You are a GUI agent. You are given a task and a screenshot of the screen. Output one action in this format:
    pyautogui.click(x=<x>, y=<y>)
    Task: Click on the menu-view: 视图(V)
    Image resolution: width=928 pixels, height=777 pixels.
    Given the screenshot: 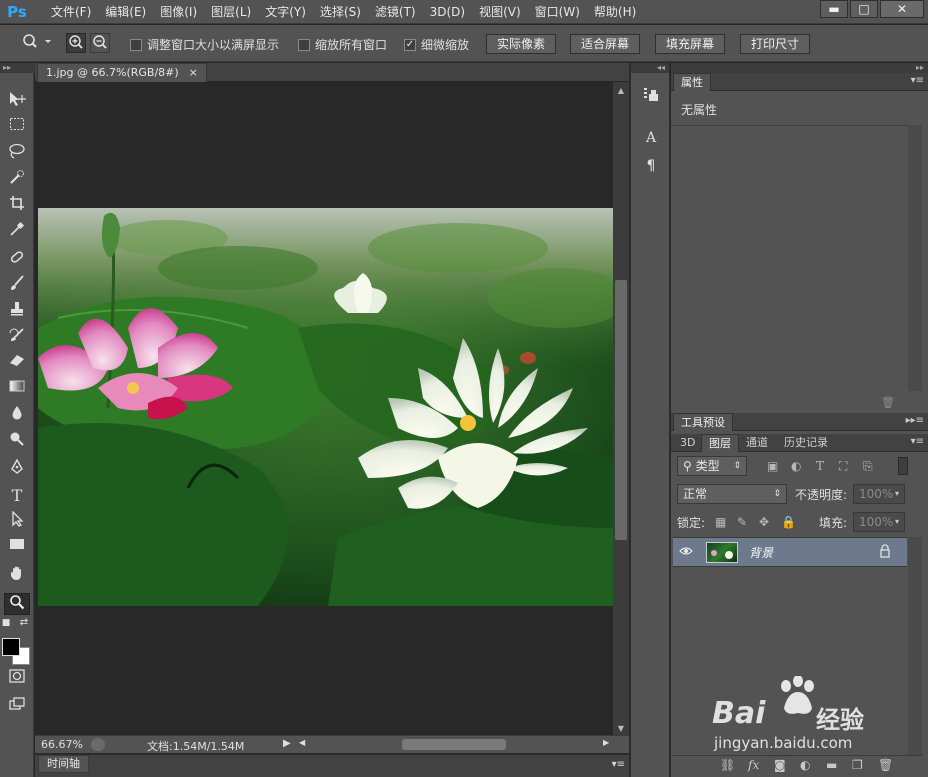 What is the action you would take?
    pyautogui.click(x=500, y=12)
    